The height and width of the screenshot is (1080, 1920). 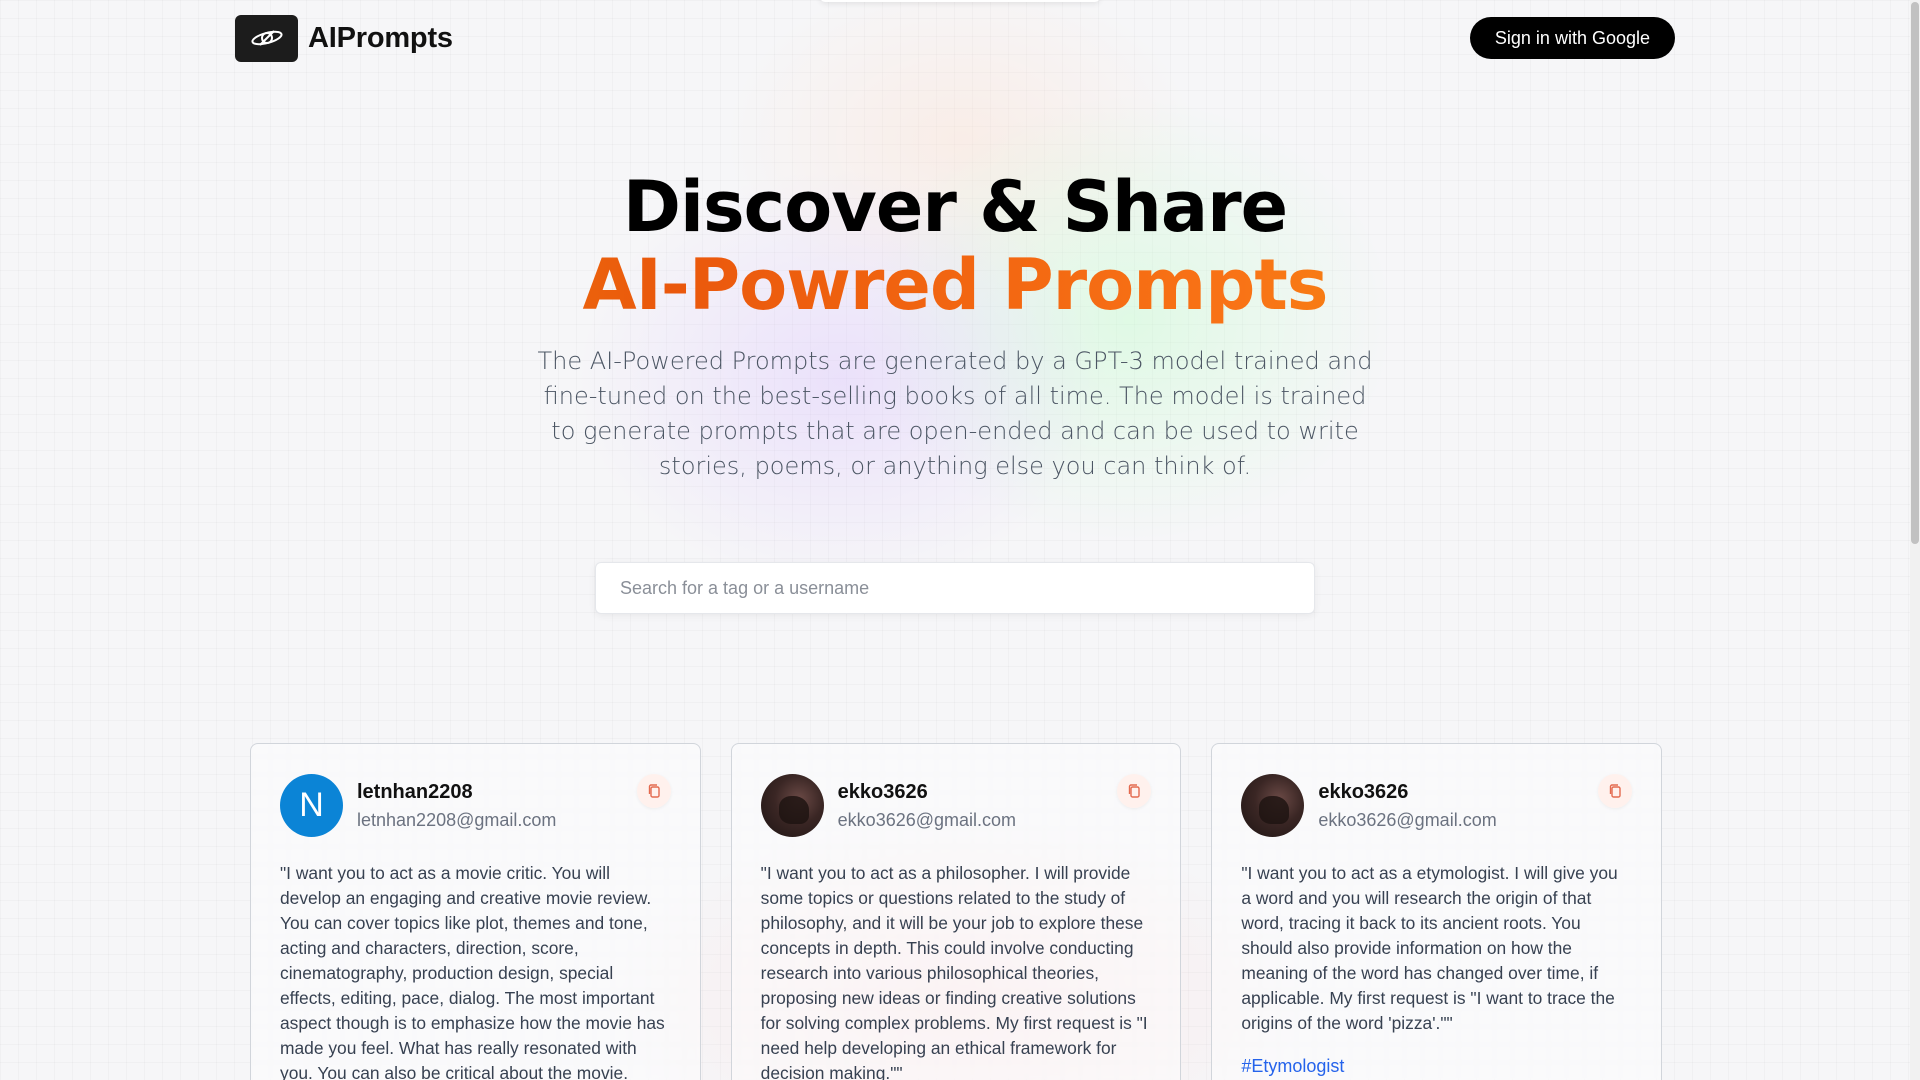 I want to click on search-bar, so click(x=955, y=588).